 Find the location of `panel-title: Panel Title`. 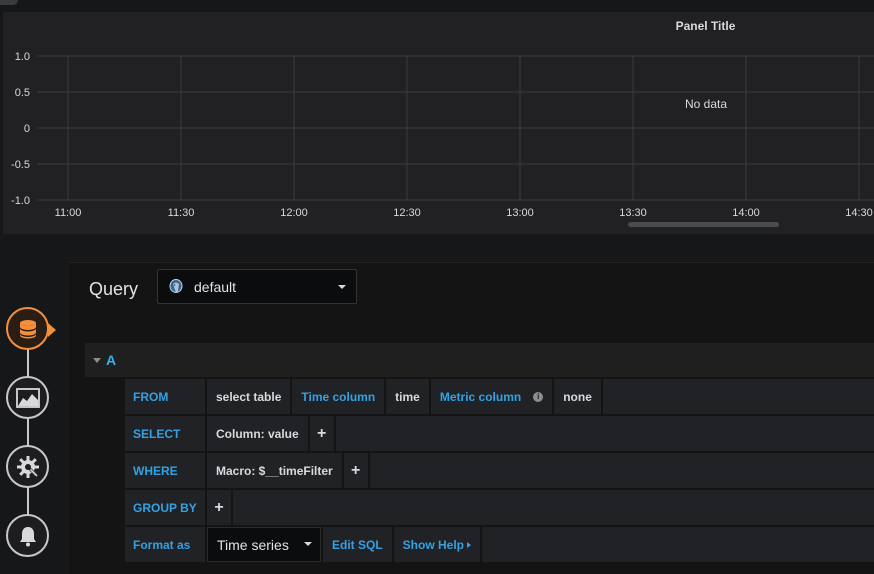

panel-title: Panel Title is located at coordinates (706, 26).